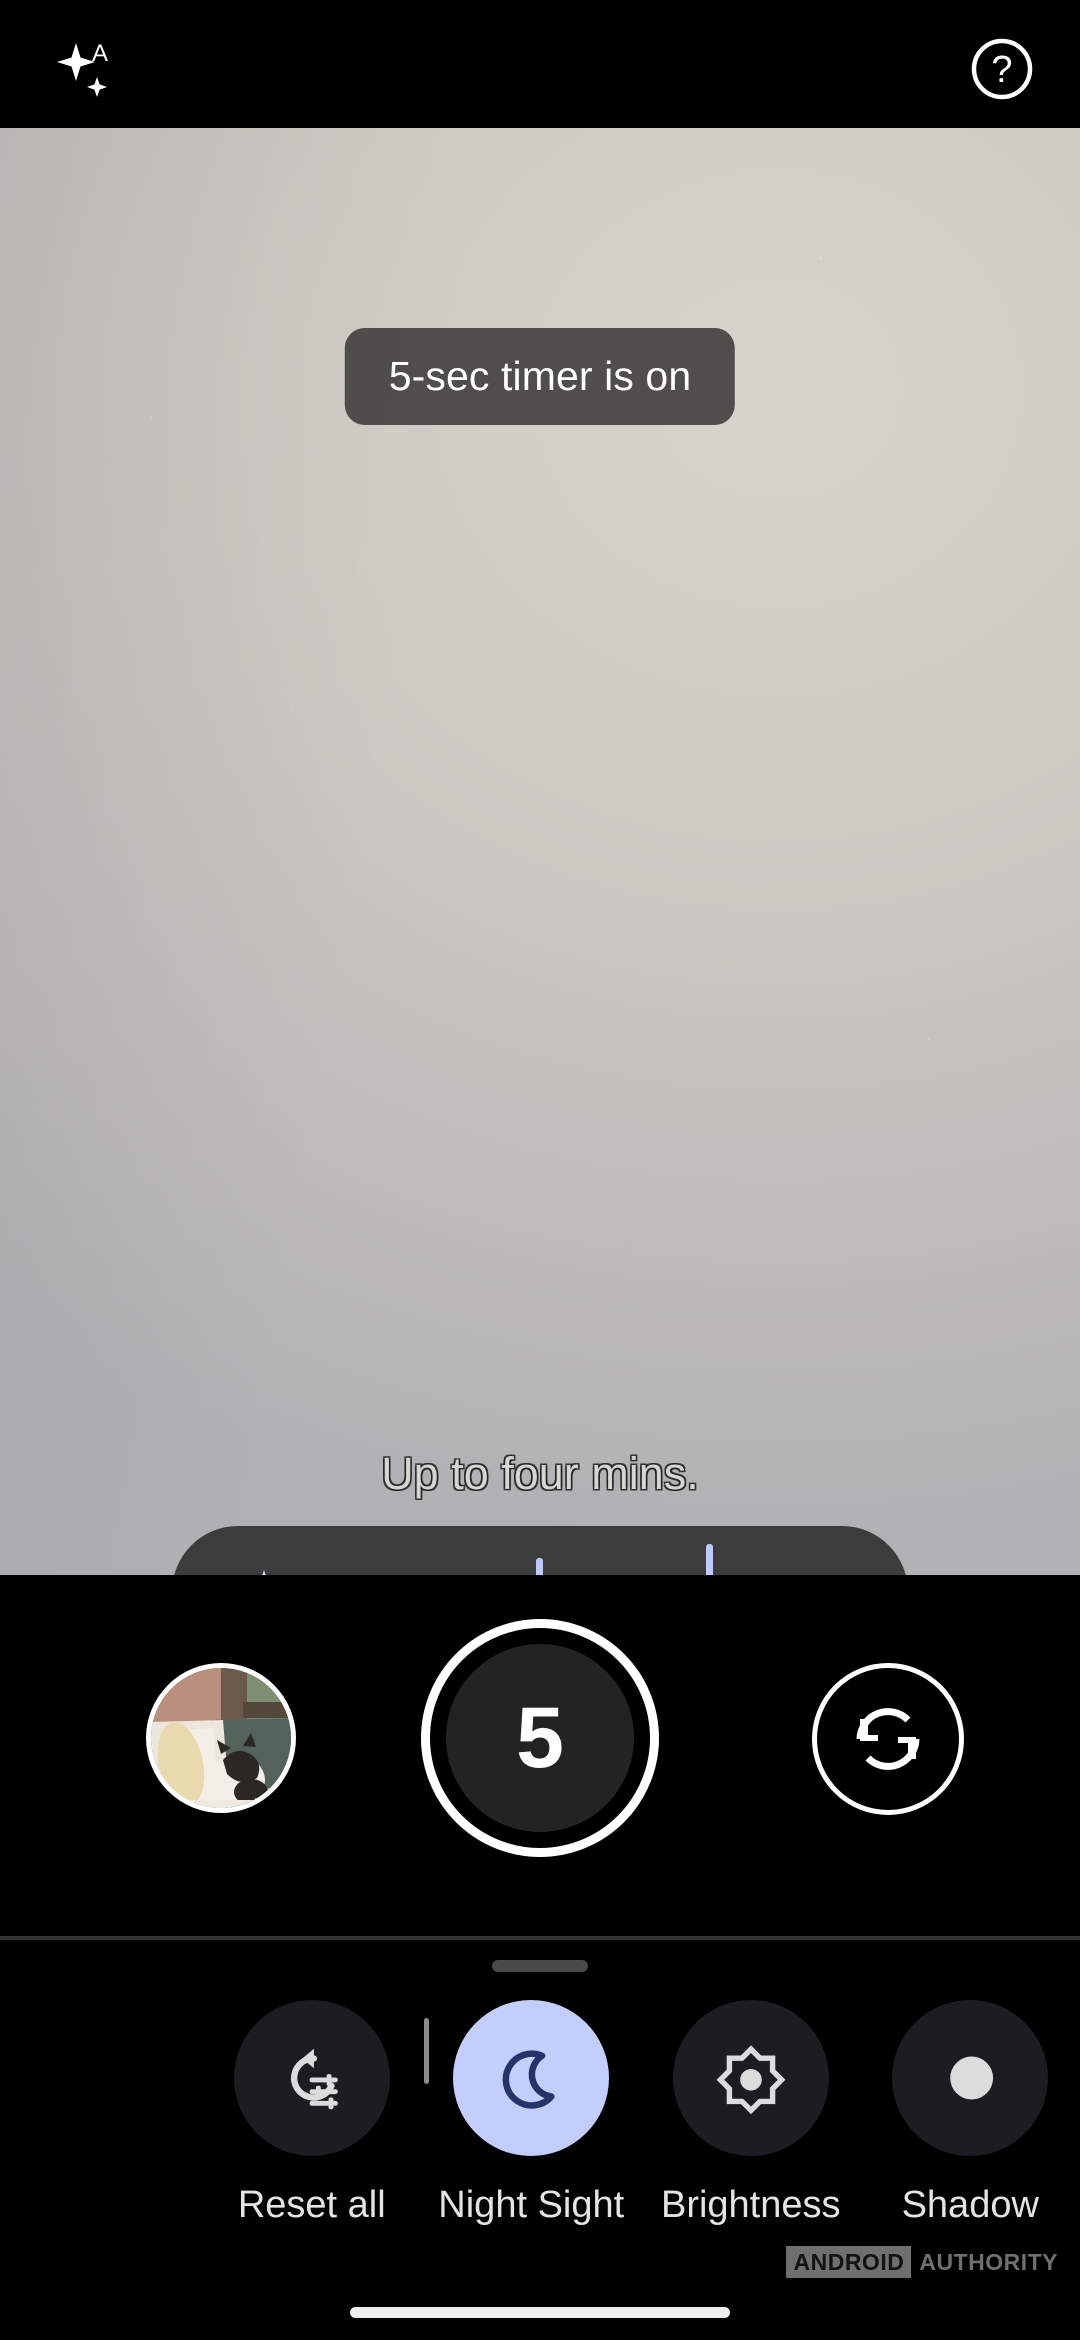 The image size is (1080, 2340). What do you see at coordinates (970, 2078) in the screenshot?
I see `shadow-moon-icon` at bounding box center [970, 2078].